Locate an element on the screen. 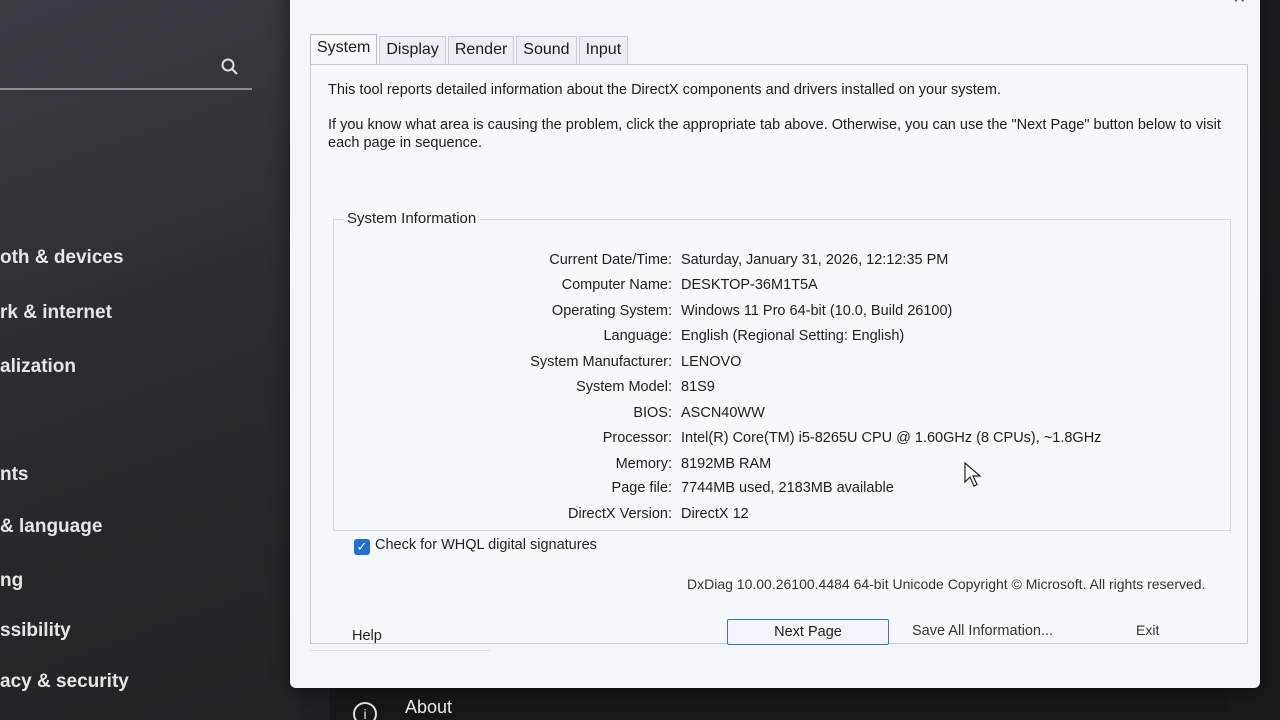  divider is located at coordinates (400, 650).